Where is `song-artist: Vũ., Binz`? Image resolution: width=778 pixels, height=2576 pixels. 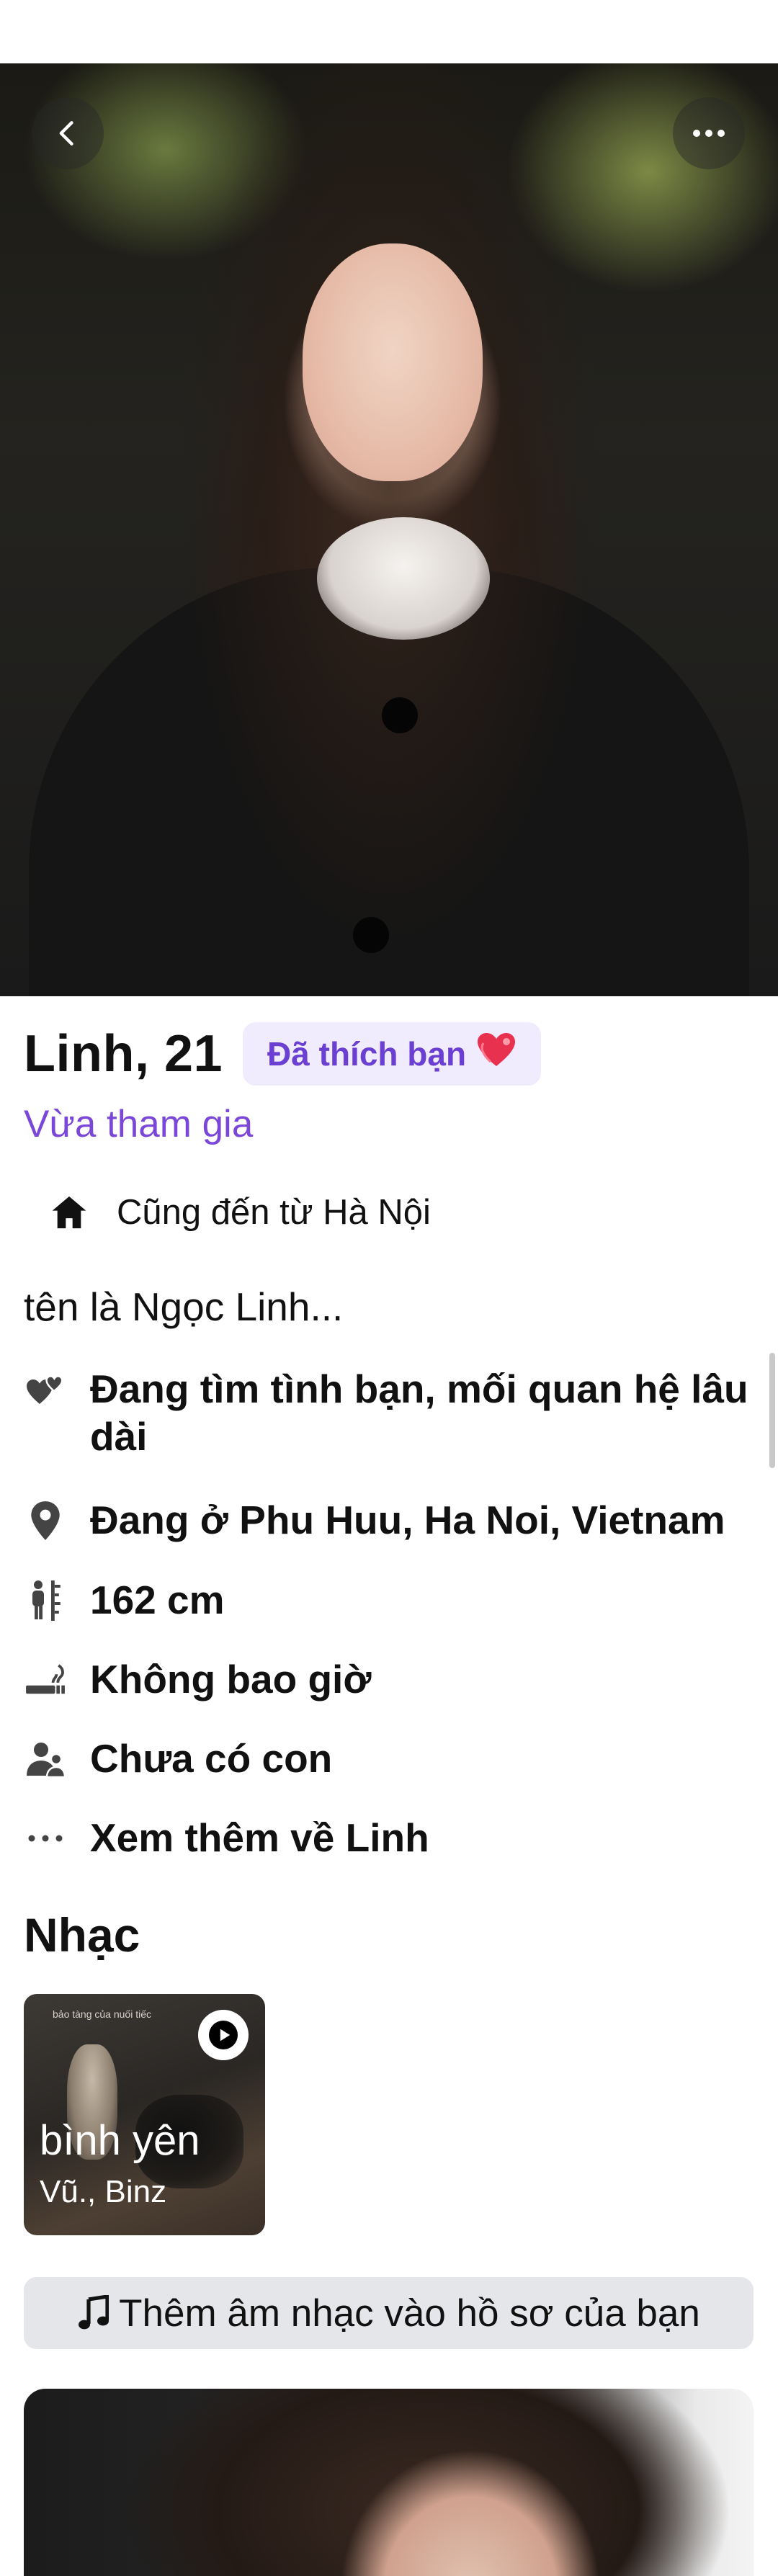 song-artist: Vũ., Binz is located at coordinates (103, 2191).